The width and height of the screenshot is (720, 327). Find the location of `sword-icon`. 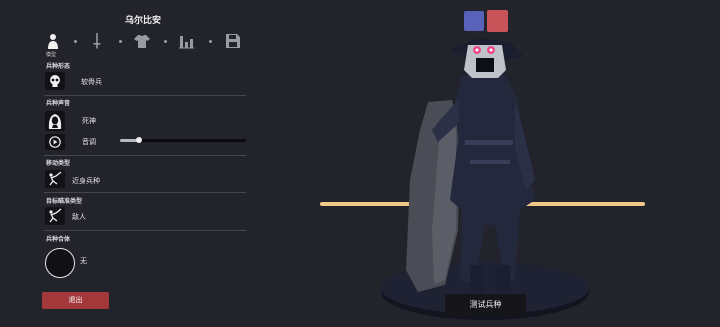

sword-icon is located at coordinates (97, 41).